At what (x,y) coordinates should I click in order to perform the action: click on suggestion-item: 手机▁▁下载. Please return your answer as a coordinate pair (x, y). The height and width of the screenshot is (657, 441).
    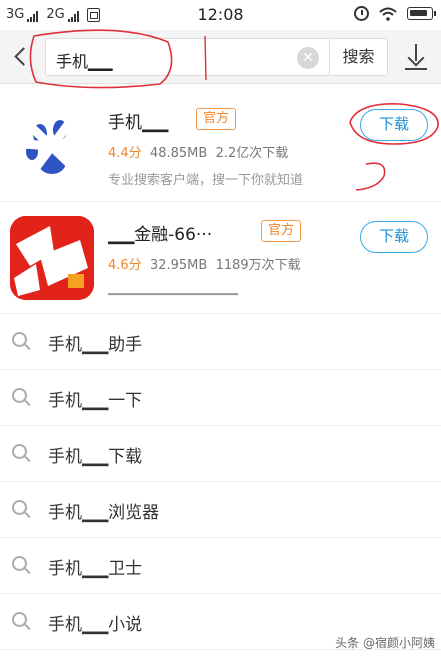
    Looking at the image, I should click on (220, 454).